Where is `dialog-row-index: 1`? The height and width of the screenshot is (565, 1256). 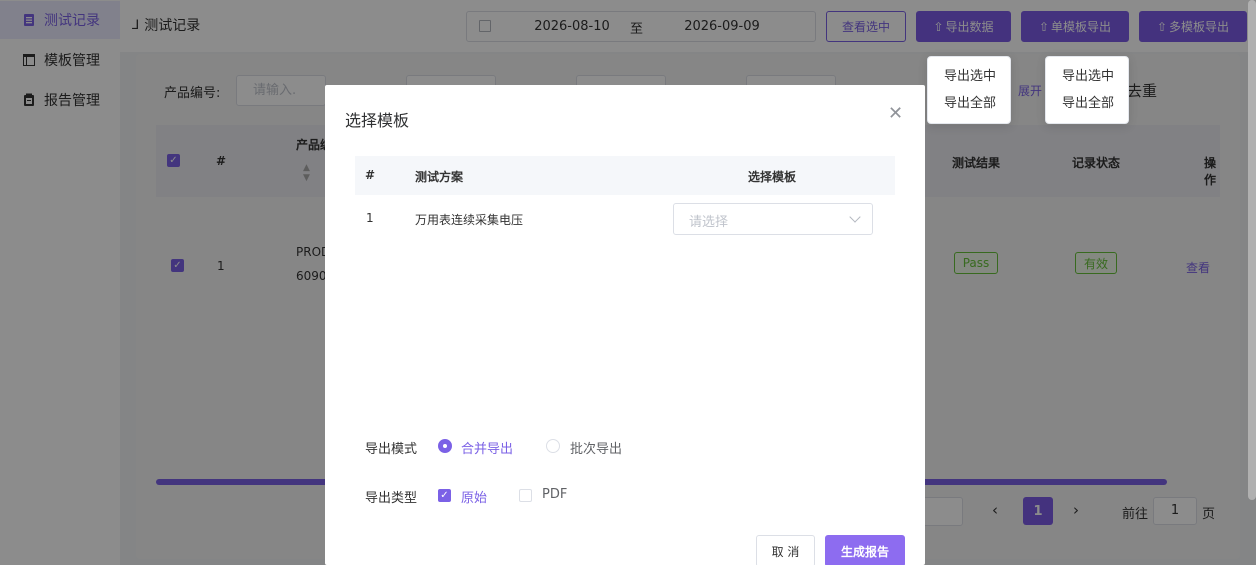
dialog-row-index: 1 is located at coordinates (370, 218).